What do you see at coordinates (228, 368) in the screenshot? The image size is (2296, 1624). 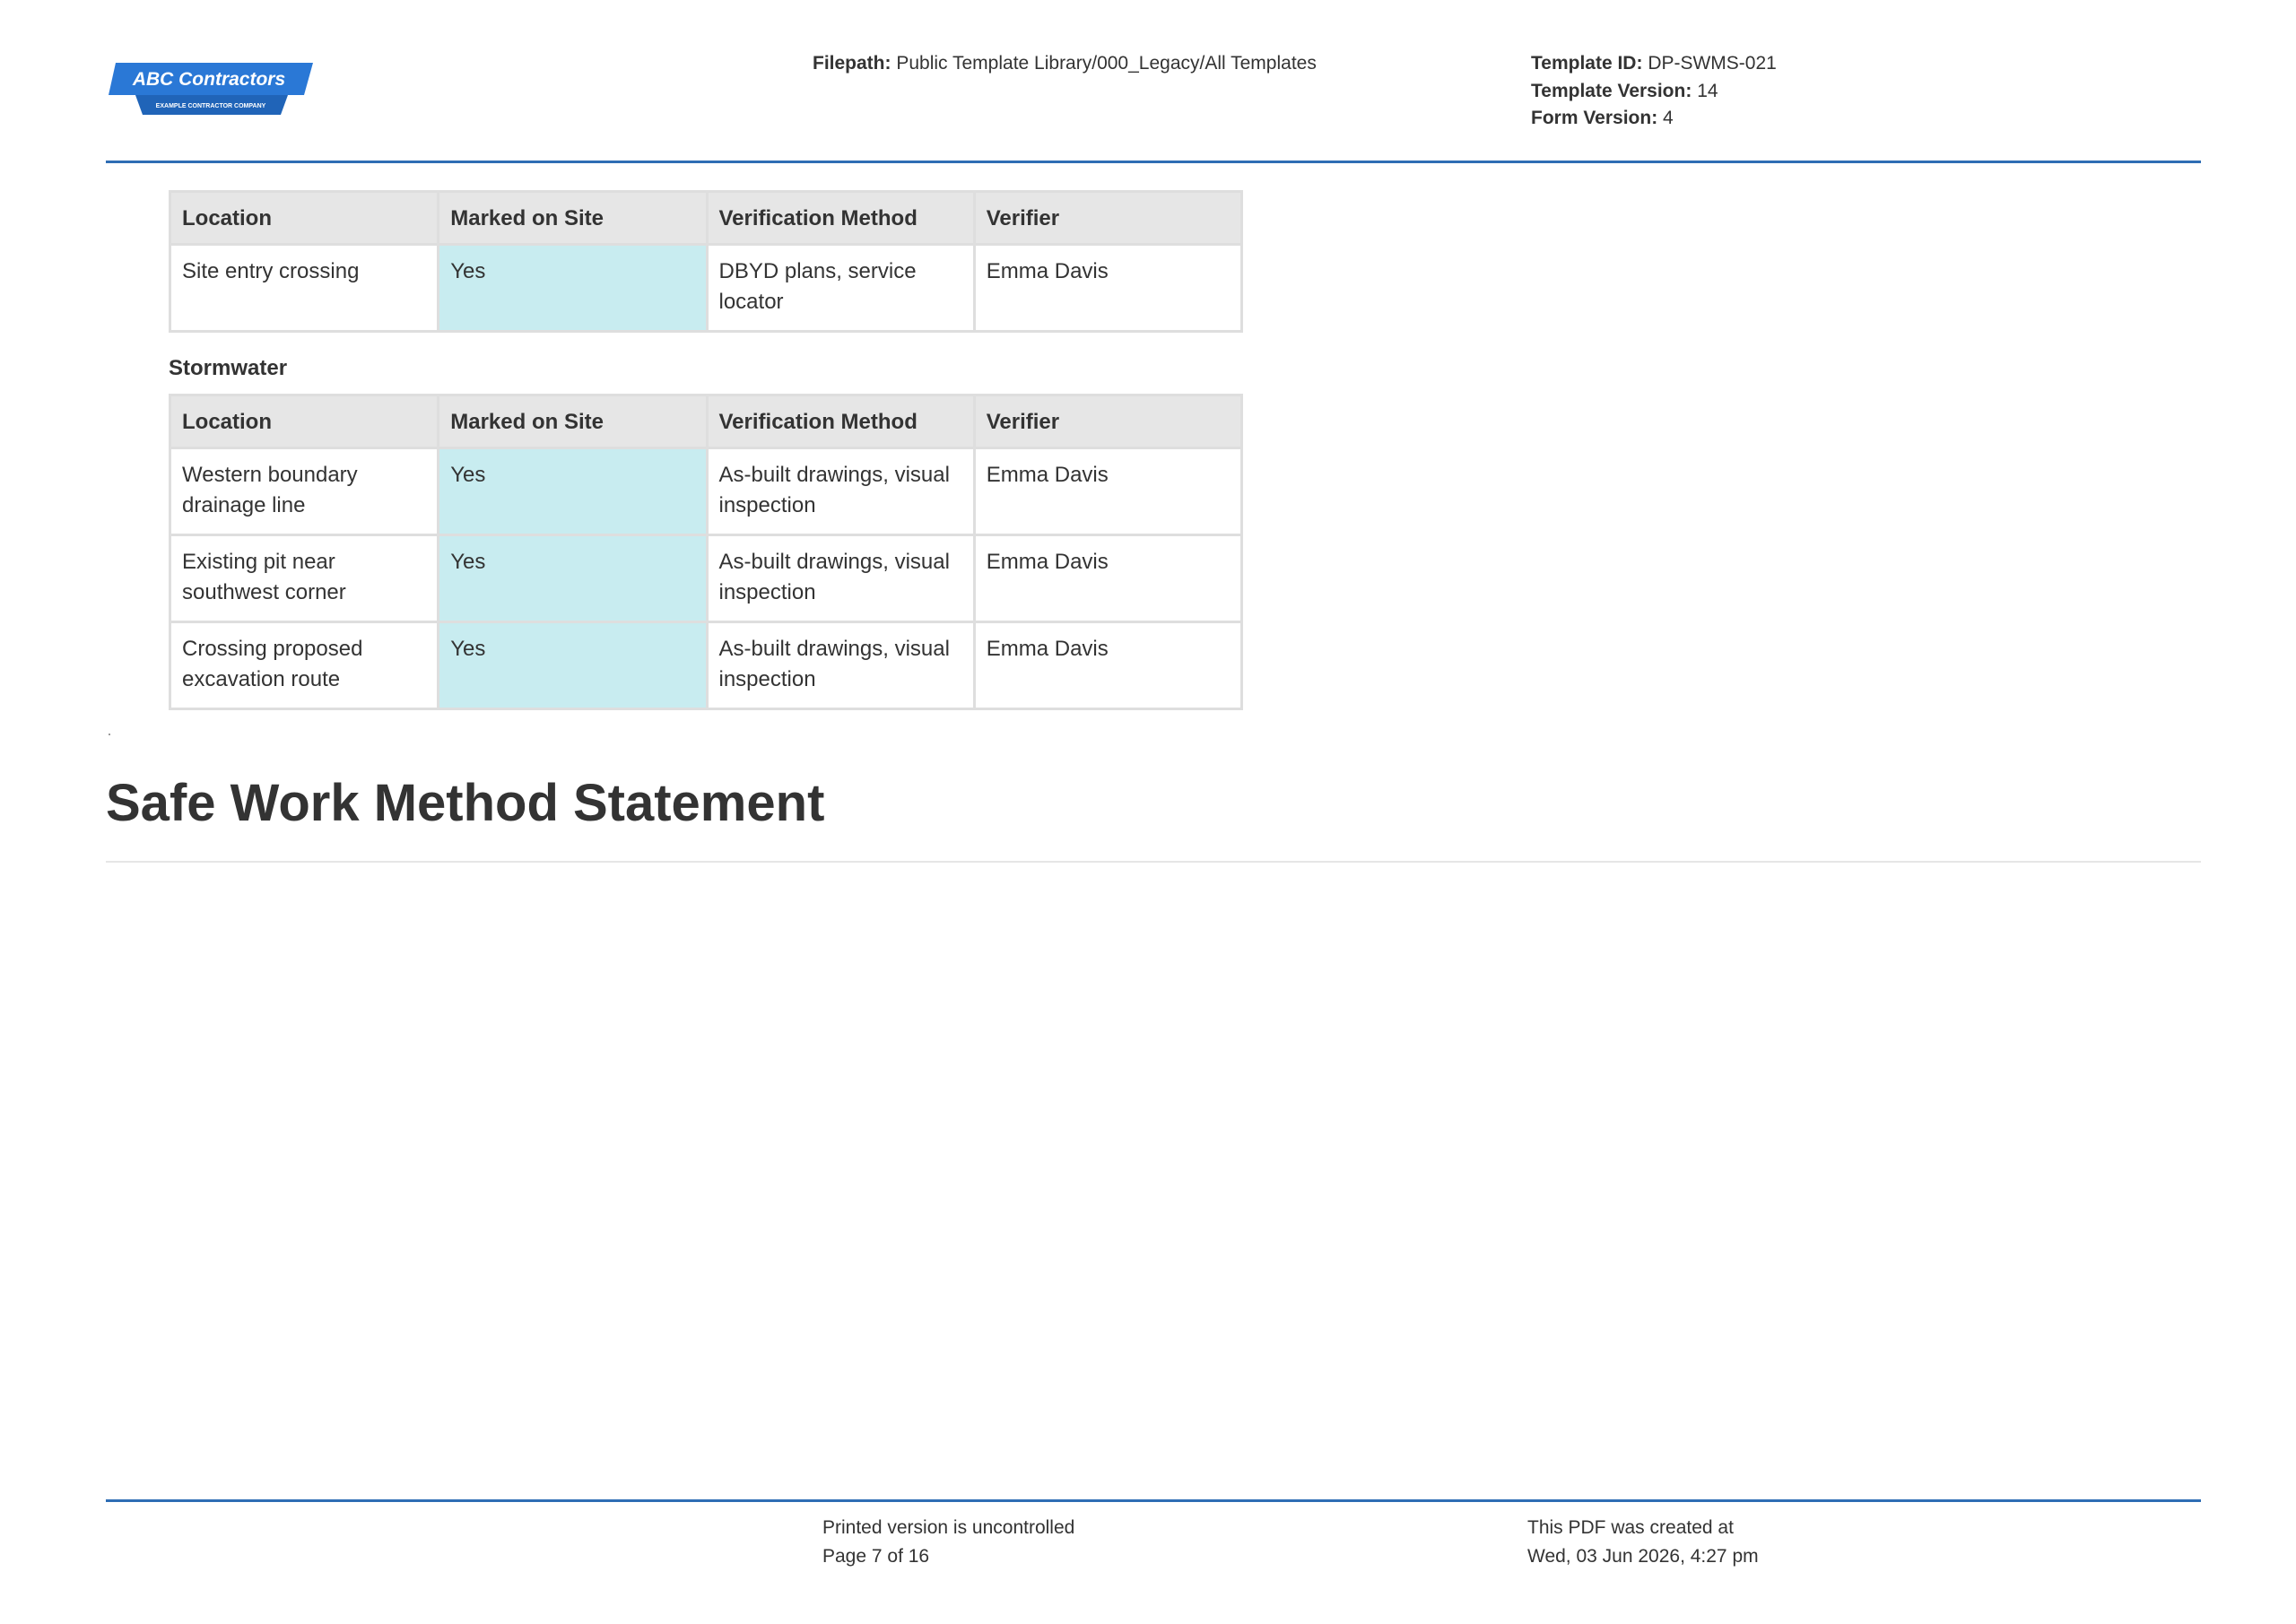 I see `stormwater-label: Stormwater` at bounding box center [228, 368].